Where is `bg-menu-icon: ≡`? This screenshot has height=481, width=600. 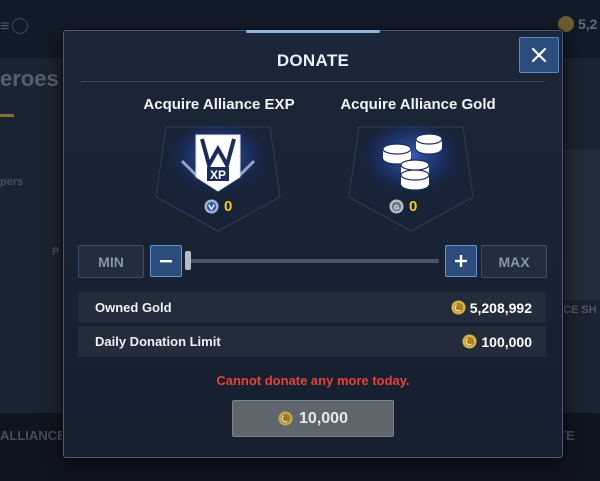
bg-menu-icon: ≡ is located at coordinates (5, 26).